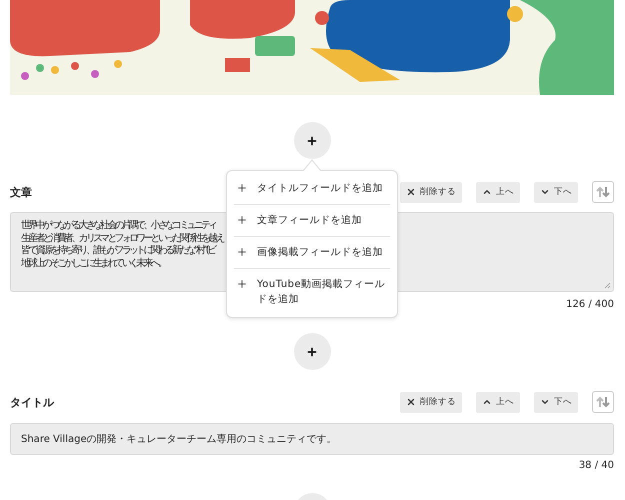 The width and height of the screenshot is (625, 500). I want to click on text-line: 地球上のそこかしこに生まれていく未来へ。, so click(93, 264).